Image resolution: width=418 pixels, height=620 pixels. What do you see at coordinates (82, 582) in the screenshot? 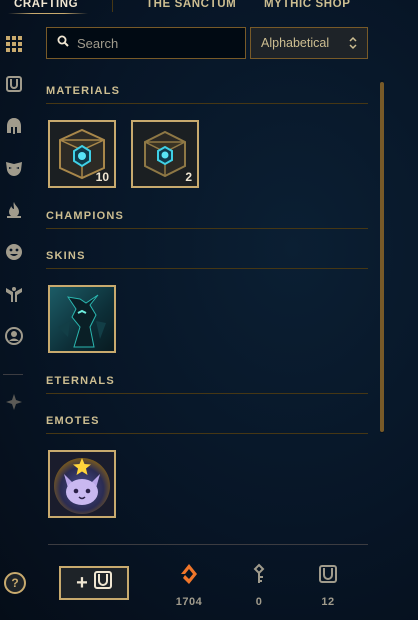
I see `plus-label: +` at bounding box center [82, 582].